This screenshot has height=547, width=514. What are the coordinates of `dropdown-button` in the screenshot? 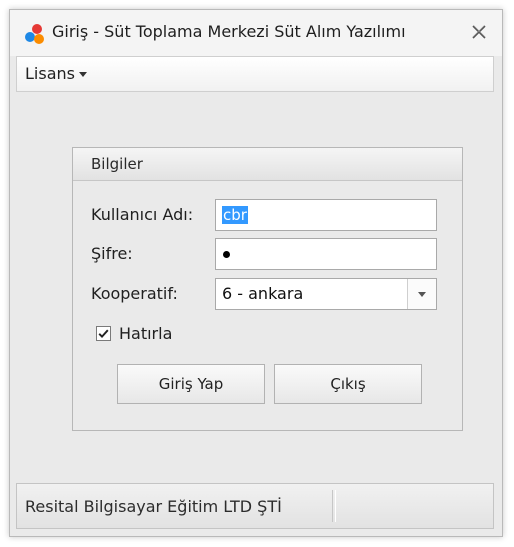 It's located at (421, 294).